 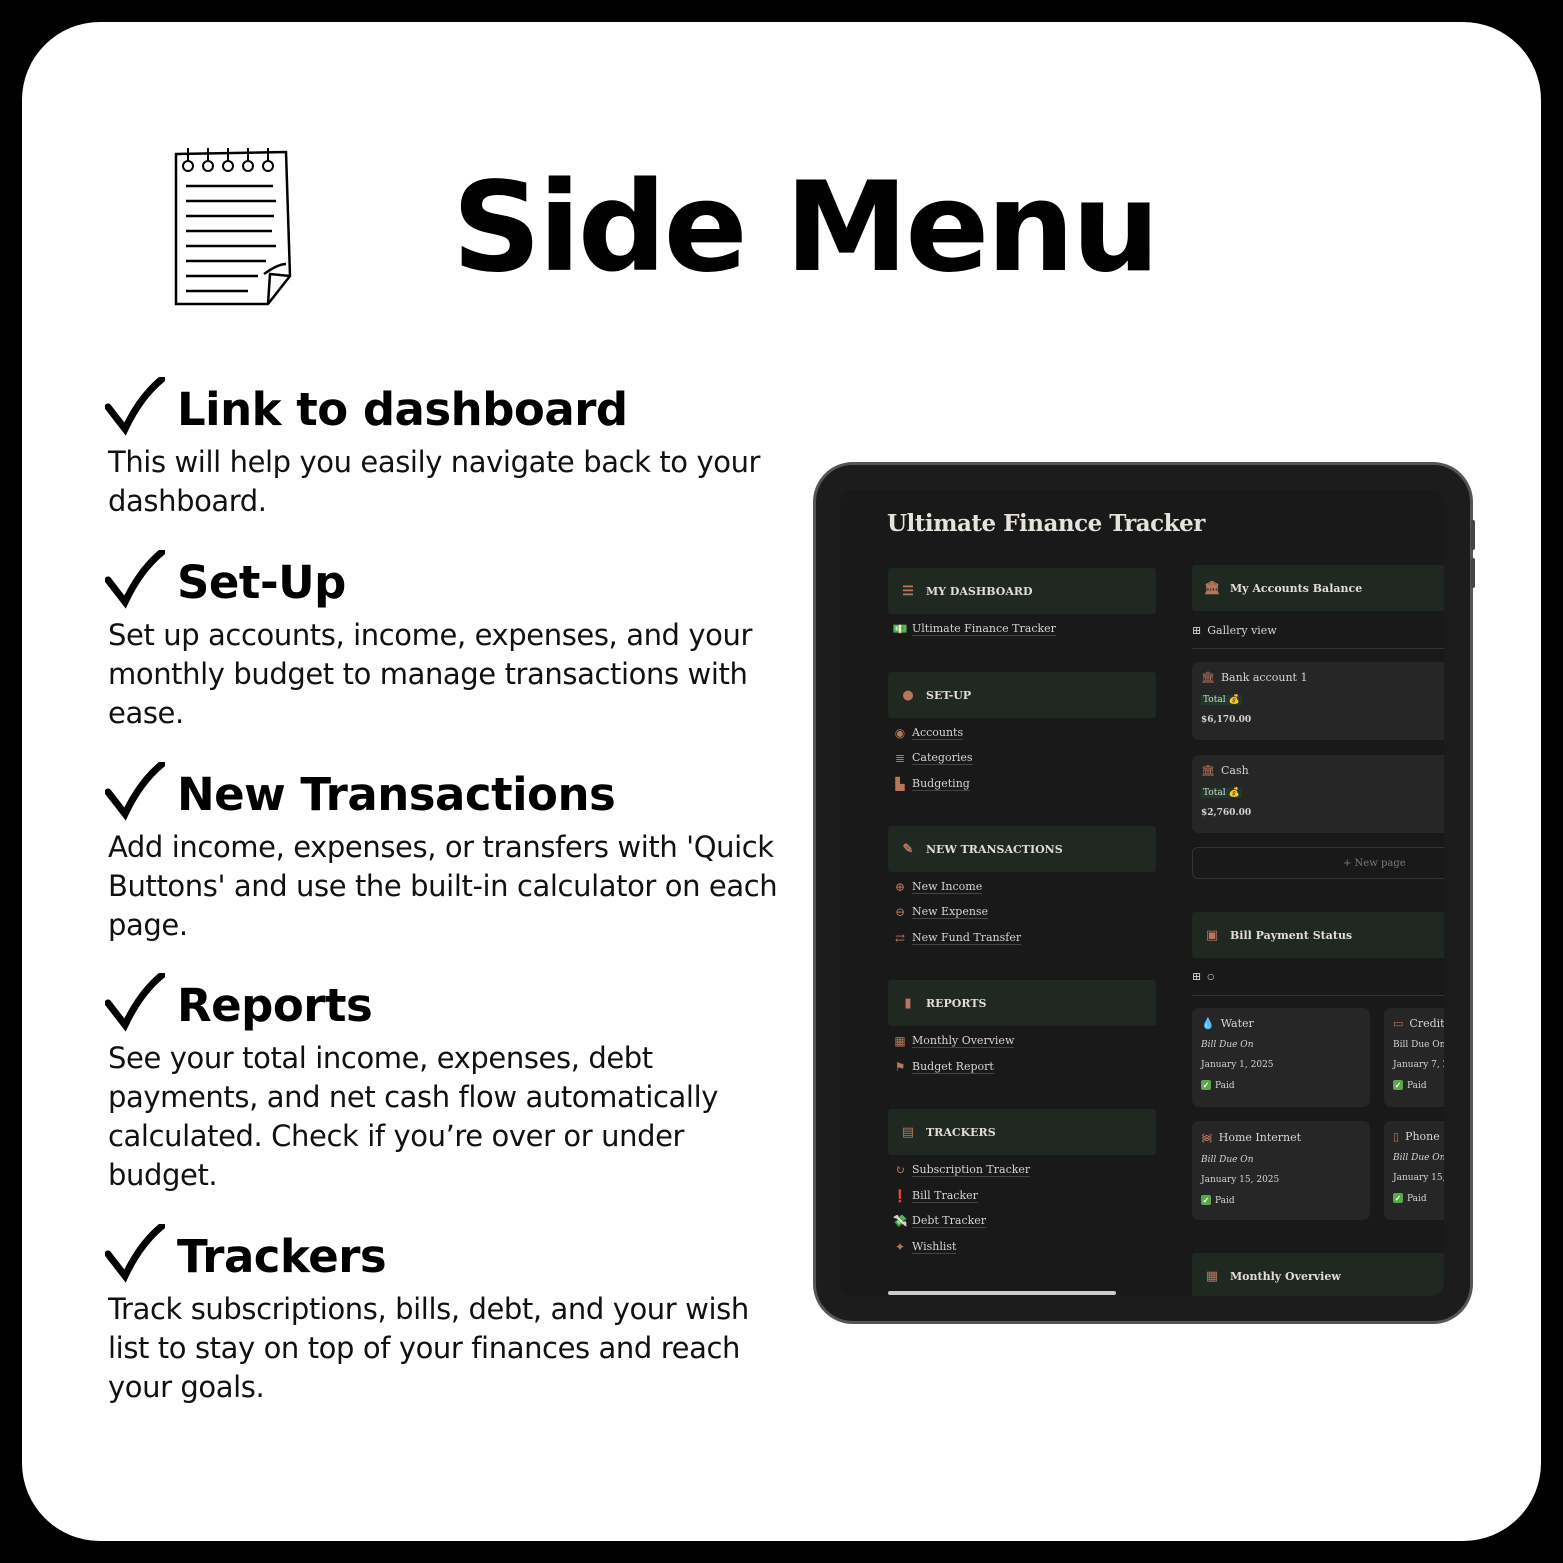 I want to click on menu-item-budget-report: ⚑ Budget Report, so click(x=943, y=1067).